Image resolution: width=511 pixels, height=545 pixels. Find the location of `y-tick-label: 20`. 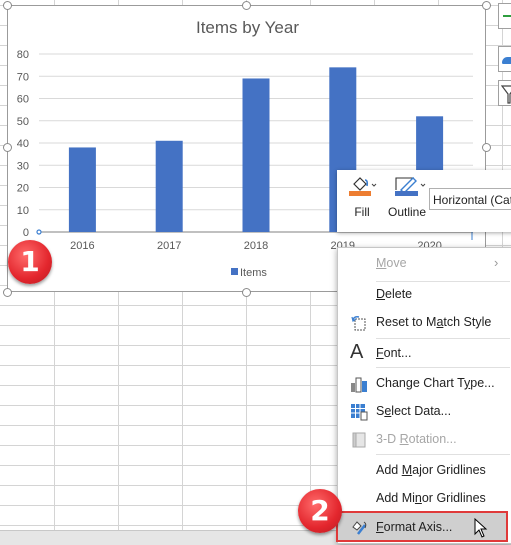

y-tick-label: 20 is located at coordinates (23, 189).